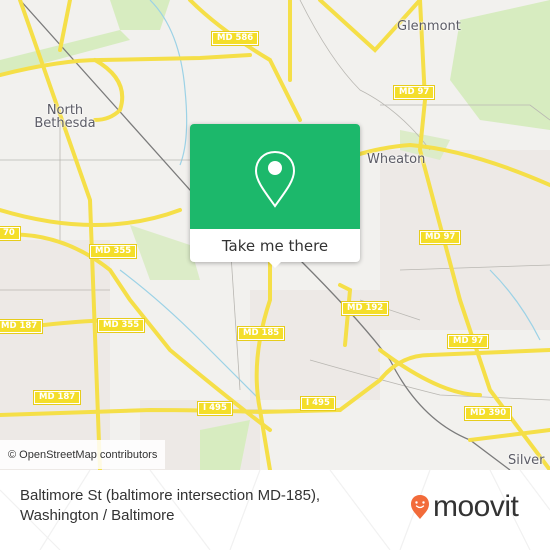  What do you see at coordinates (97, 515) in the screenshot?
I see `address-line-2: Washington / Baltimore` at bounding box center [97, 515].